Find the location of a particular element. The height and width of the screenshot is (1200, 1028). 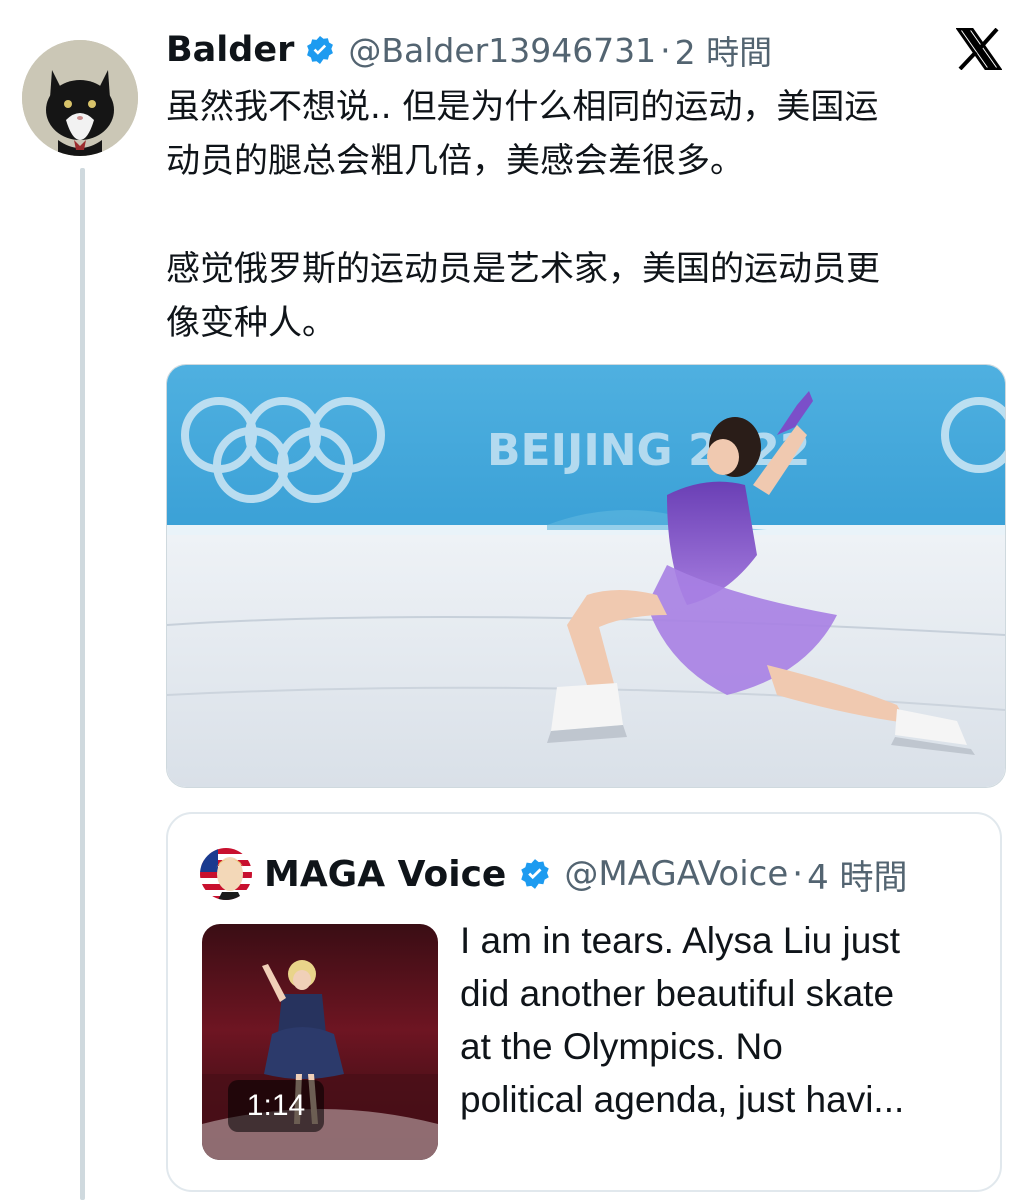

thread-connector-line is located at coordinates (82, 684).